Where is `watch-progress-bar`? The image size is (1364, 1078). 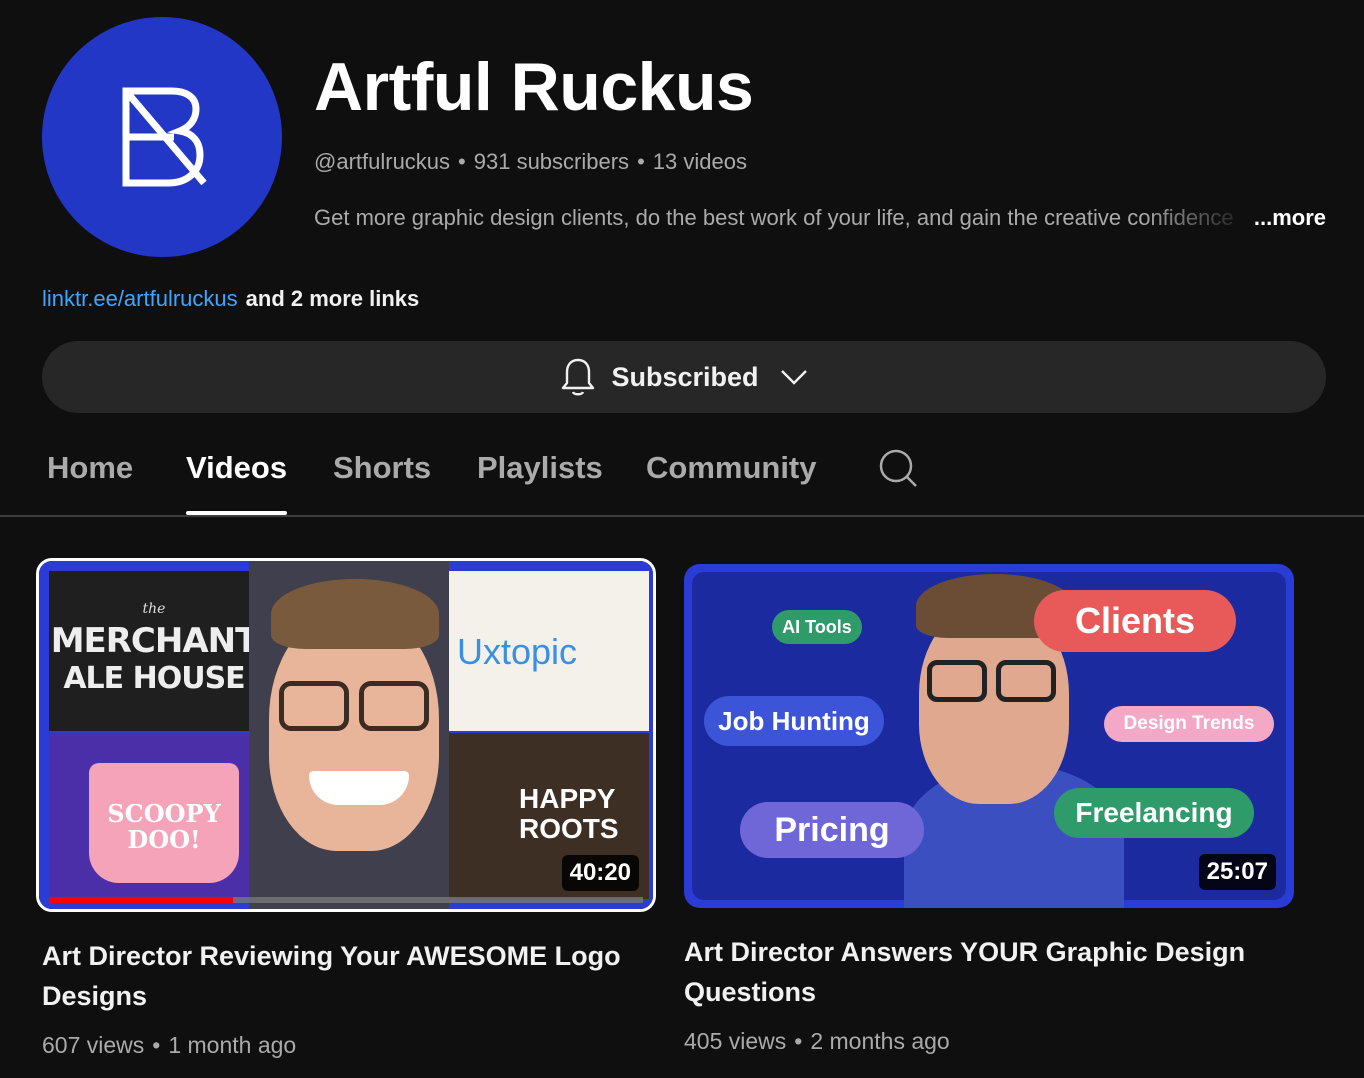 watch-progress-bar is located at coordinates (346, 900).